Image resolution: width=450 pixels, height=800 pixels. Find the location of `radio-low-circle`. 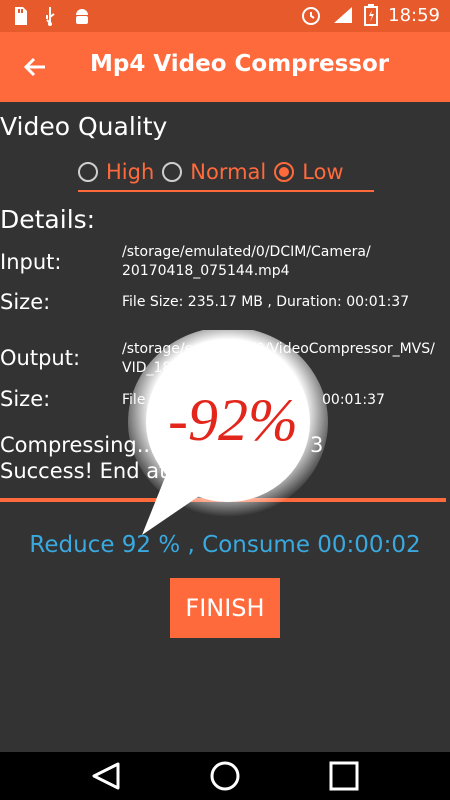

radio-low-circle is located at coordinates (284, 172).